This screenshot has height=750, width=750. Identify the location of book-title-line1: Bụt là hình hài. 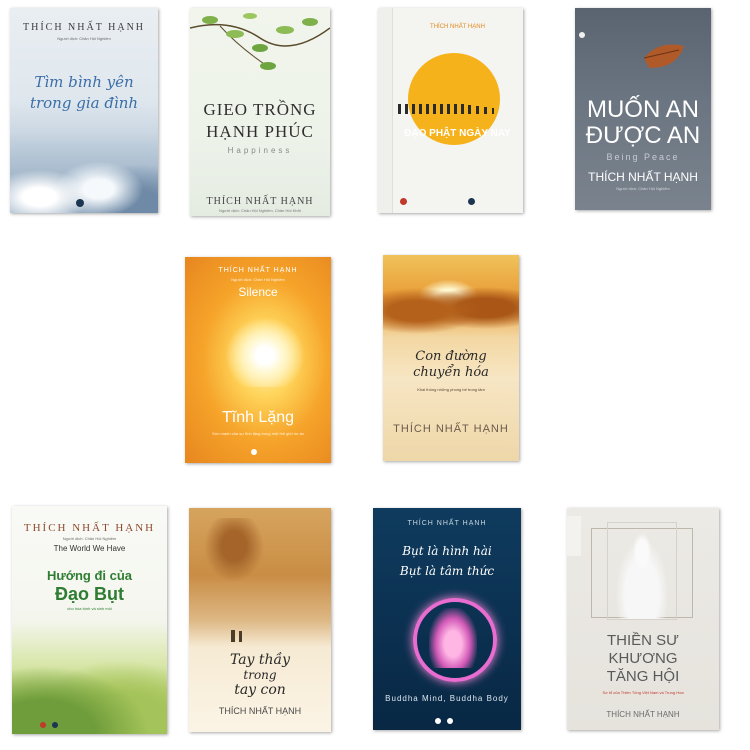
(447, 551).